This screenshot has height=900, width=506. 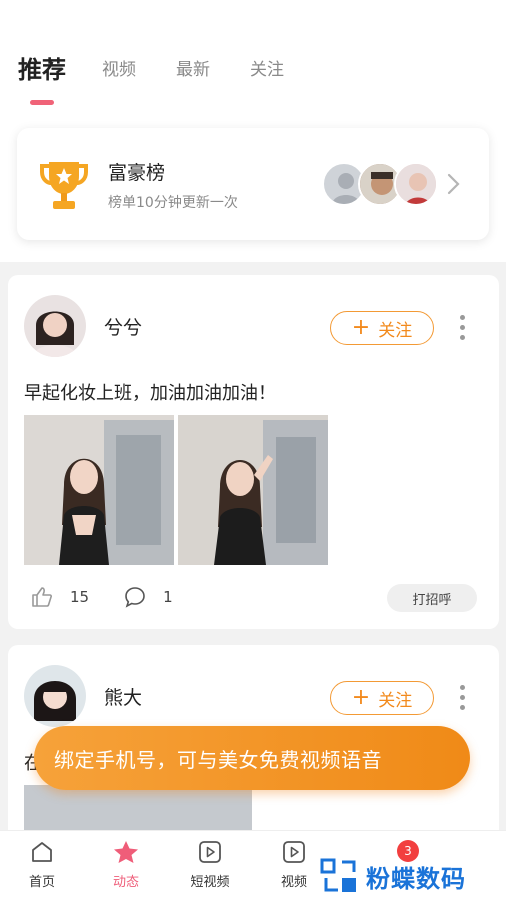 I want to click on rich-list-subtitle: 榜单10分钟更新一次, so click(x=173, y=203).